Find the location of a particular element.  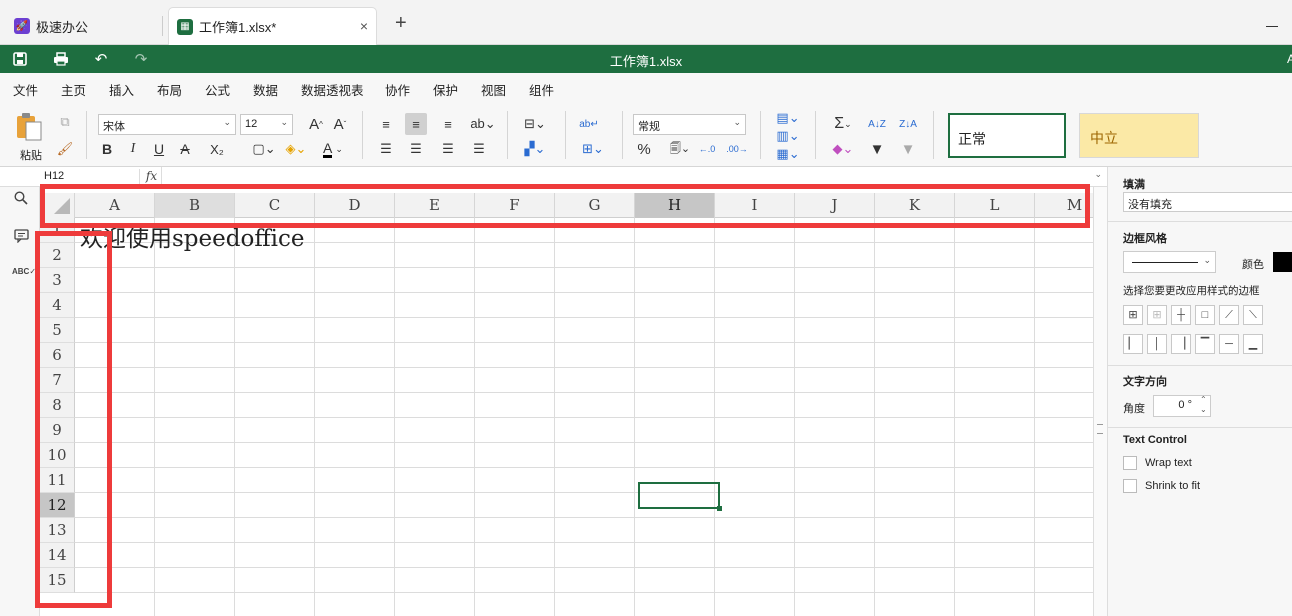

tab-workbook: ▦ 工作簿1.xlsx* × is located at coordinates (272, 26).